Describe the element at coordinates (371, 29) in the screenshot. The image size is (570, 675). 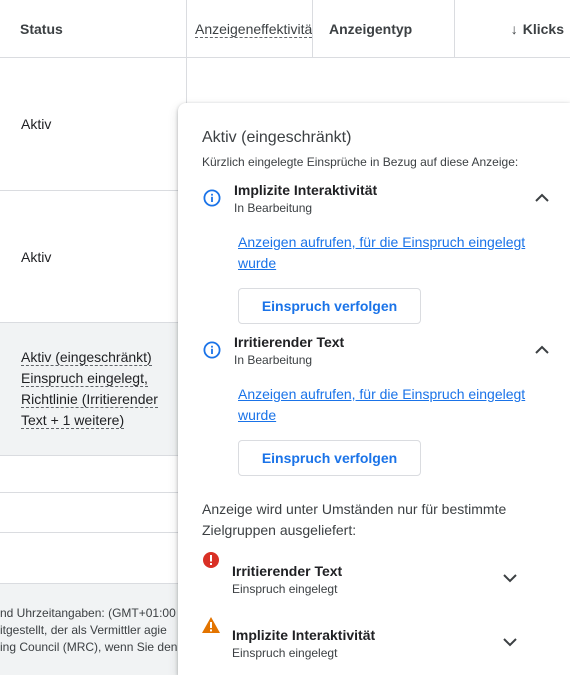
I see `column-header-type-label: Anzeigentyp` at that location.